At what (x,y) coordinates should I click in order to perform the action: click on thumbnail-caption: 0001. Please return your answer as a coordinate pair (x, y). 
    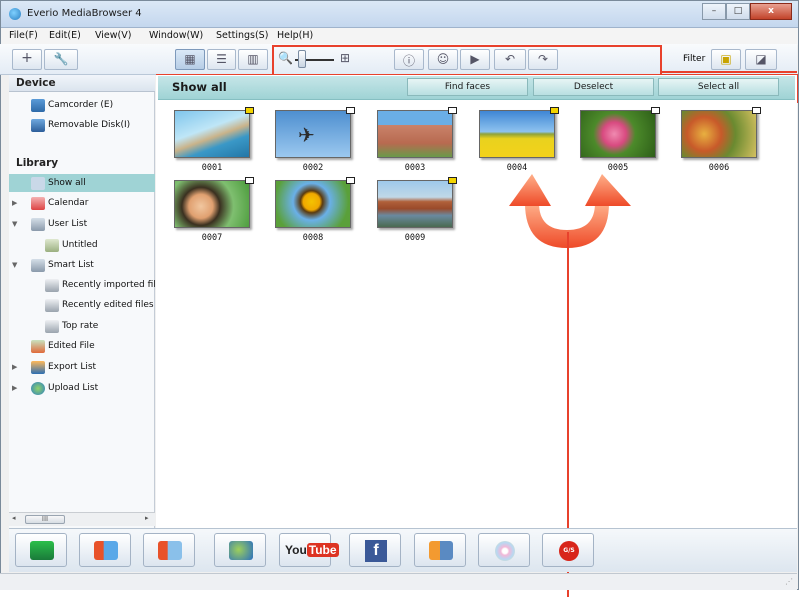
    Looking at the image, I should click on (212, 168).